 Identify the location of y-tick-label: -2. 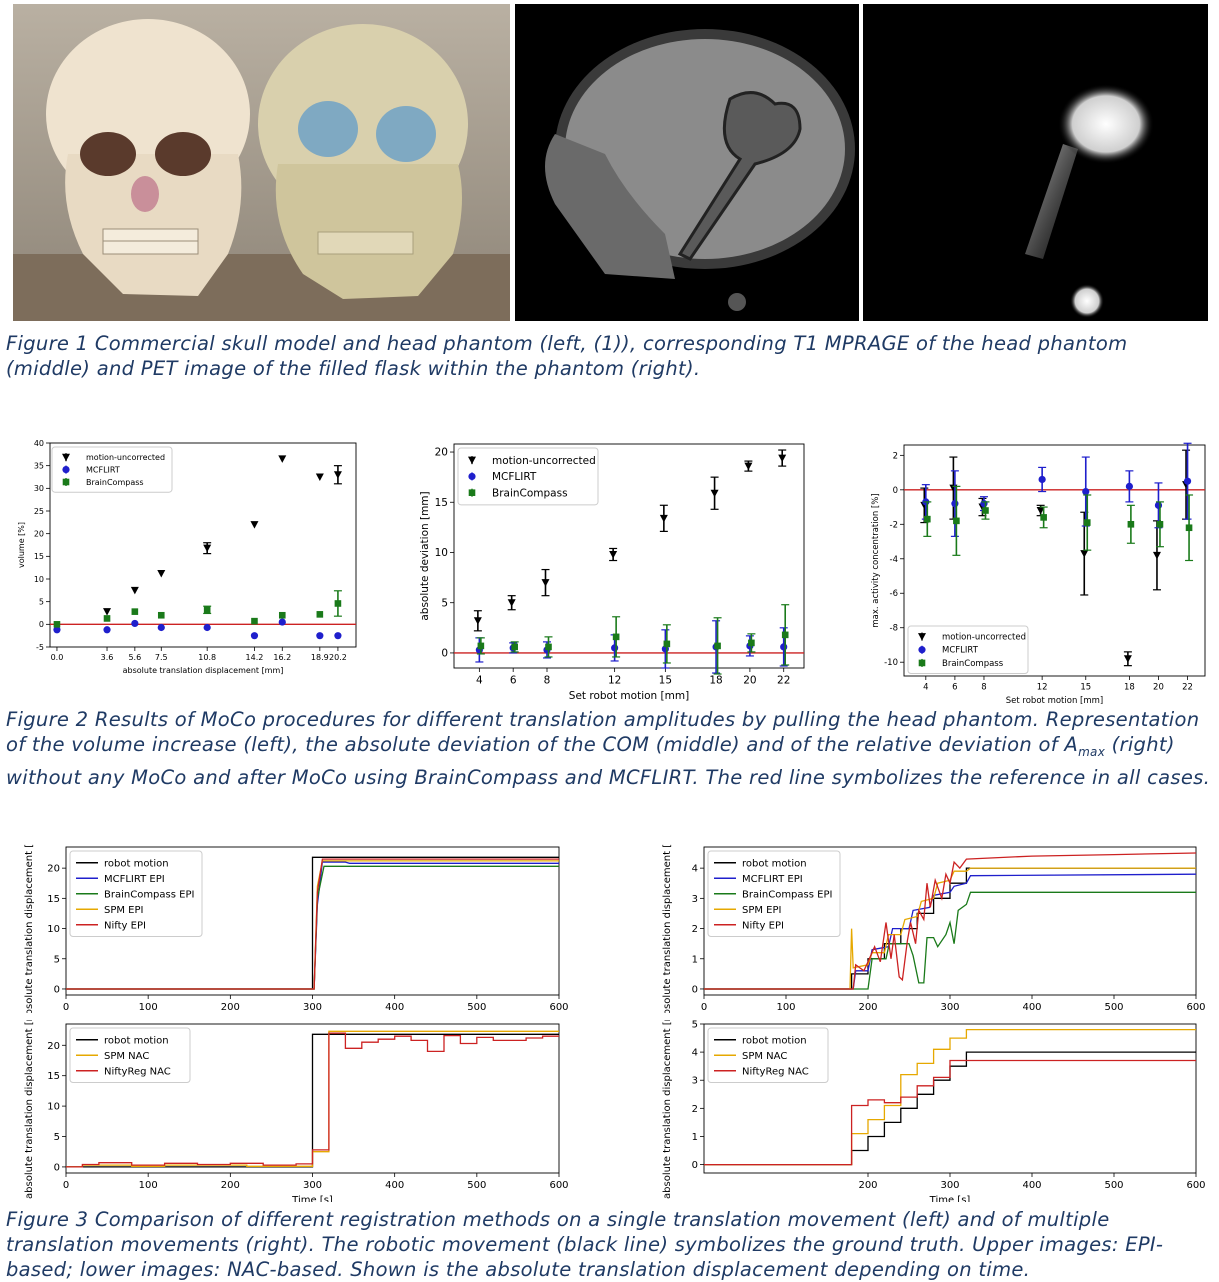
(894, 525).